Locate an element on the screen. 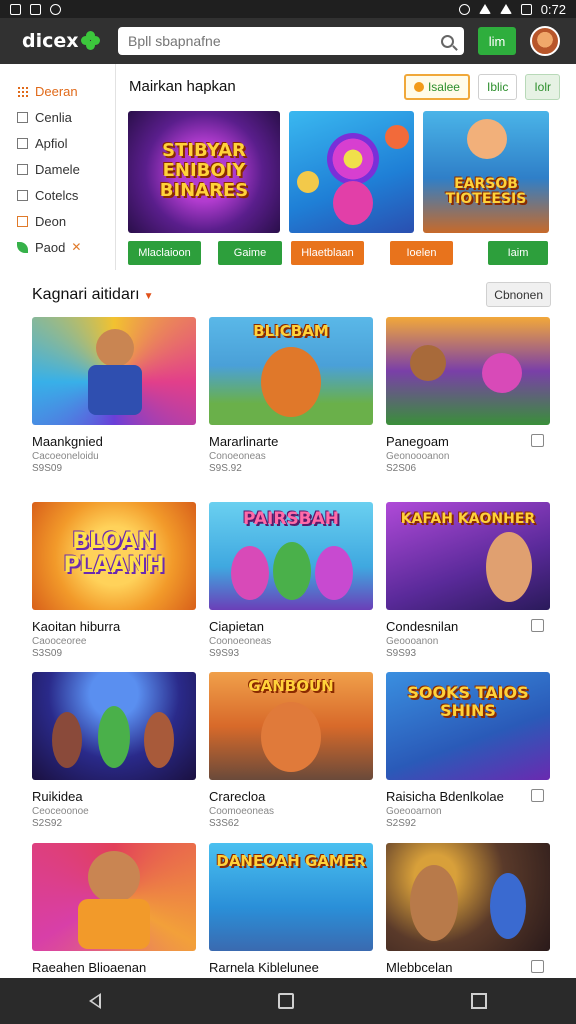 Image resolution: width=576 pixels, height=1024 pixels. alarm-icon is located at coordinates (464, 9).